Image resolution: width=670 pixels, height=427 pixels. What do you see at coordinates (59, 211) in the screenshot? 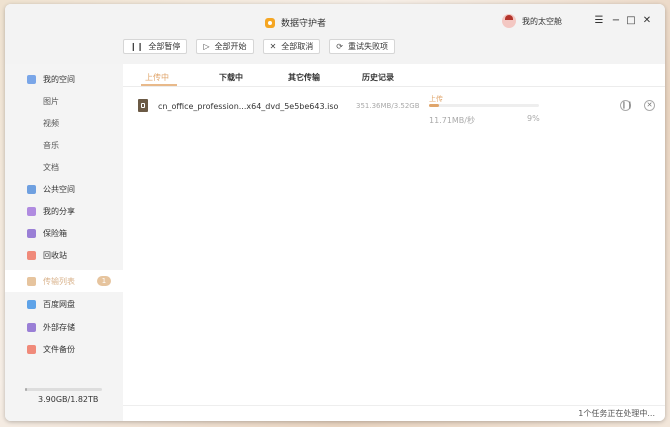
I see `sidebar-item-label: 我的分享` at bounding box center [59, 211].